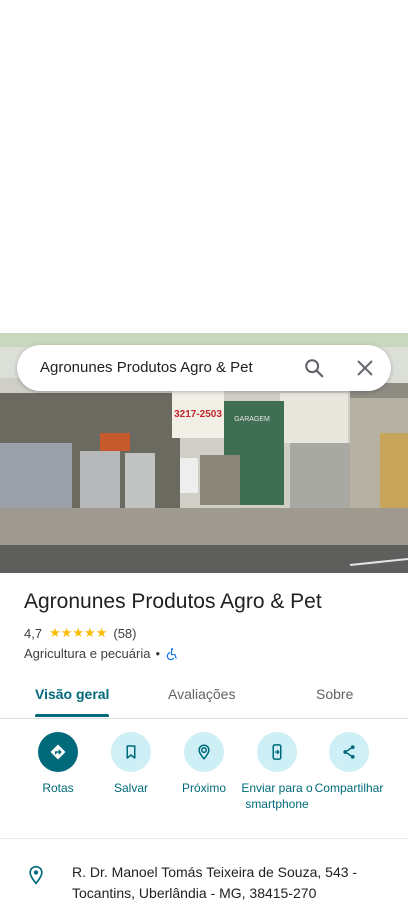 The image size is (408, 906). I want to click on review-count: (58), so click(125, 633).